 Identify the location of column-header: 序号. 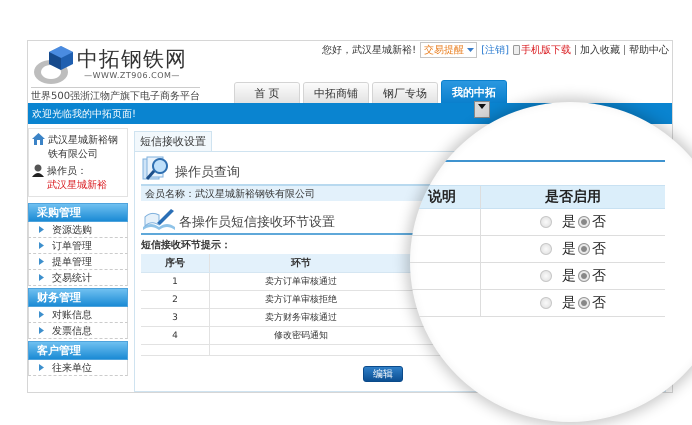
(175, 263).